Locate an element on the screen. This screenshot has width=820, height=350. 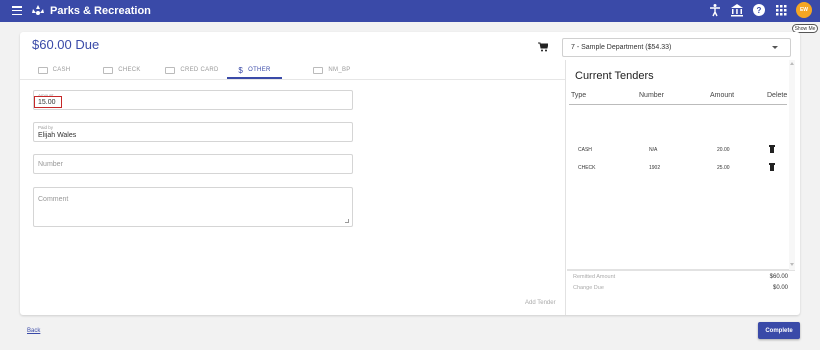
amount-value: 15.00 is located at coordinates (47, 102).